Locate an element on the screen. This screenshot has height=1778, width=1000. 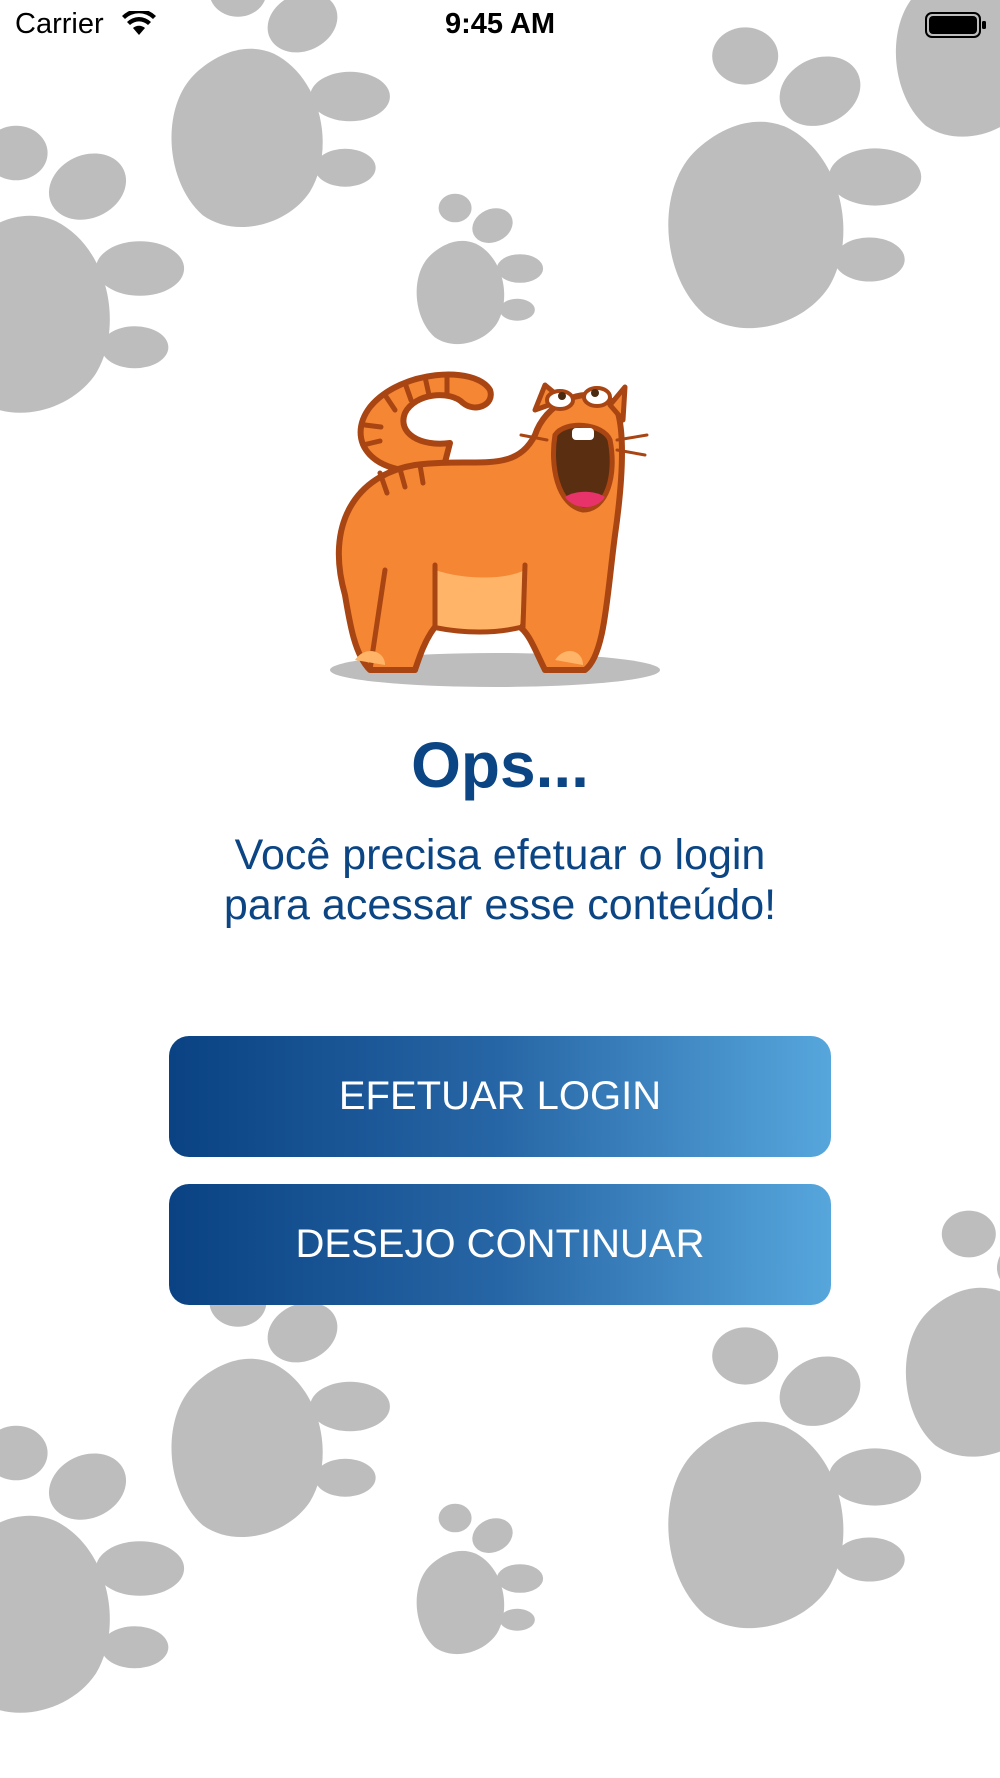
message-line-2: para acessar esse conteúdo! is located at coordinates (500, 905).